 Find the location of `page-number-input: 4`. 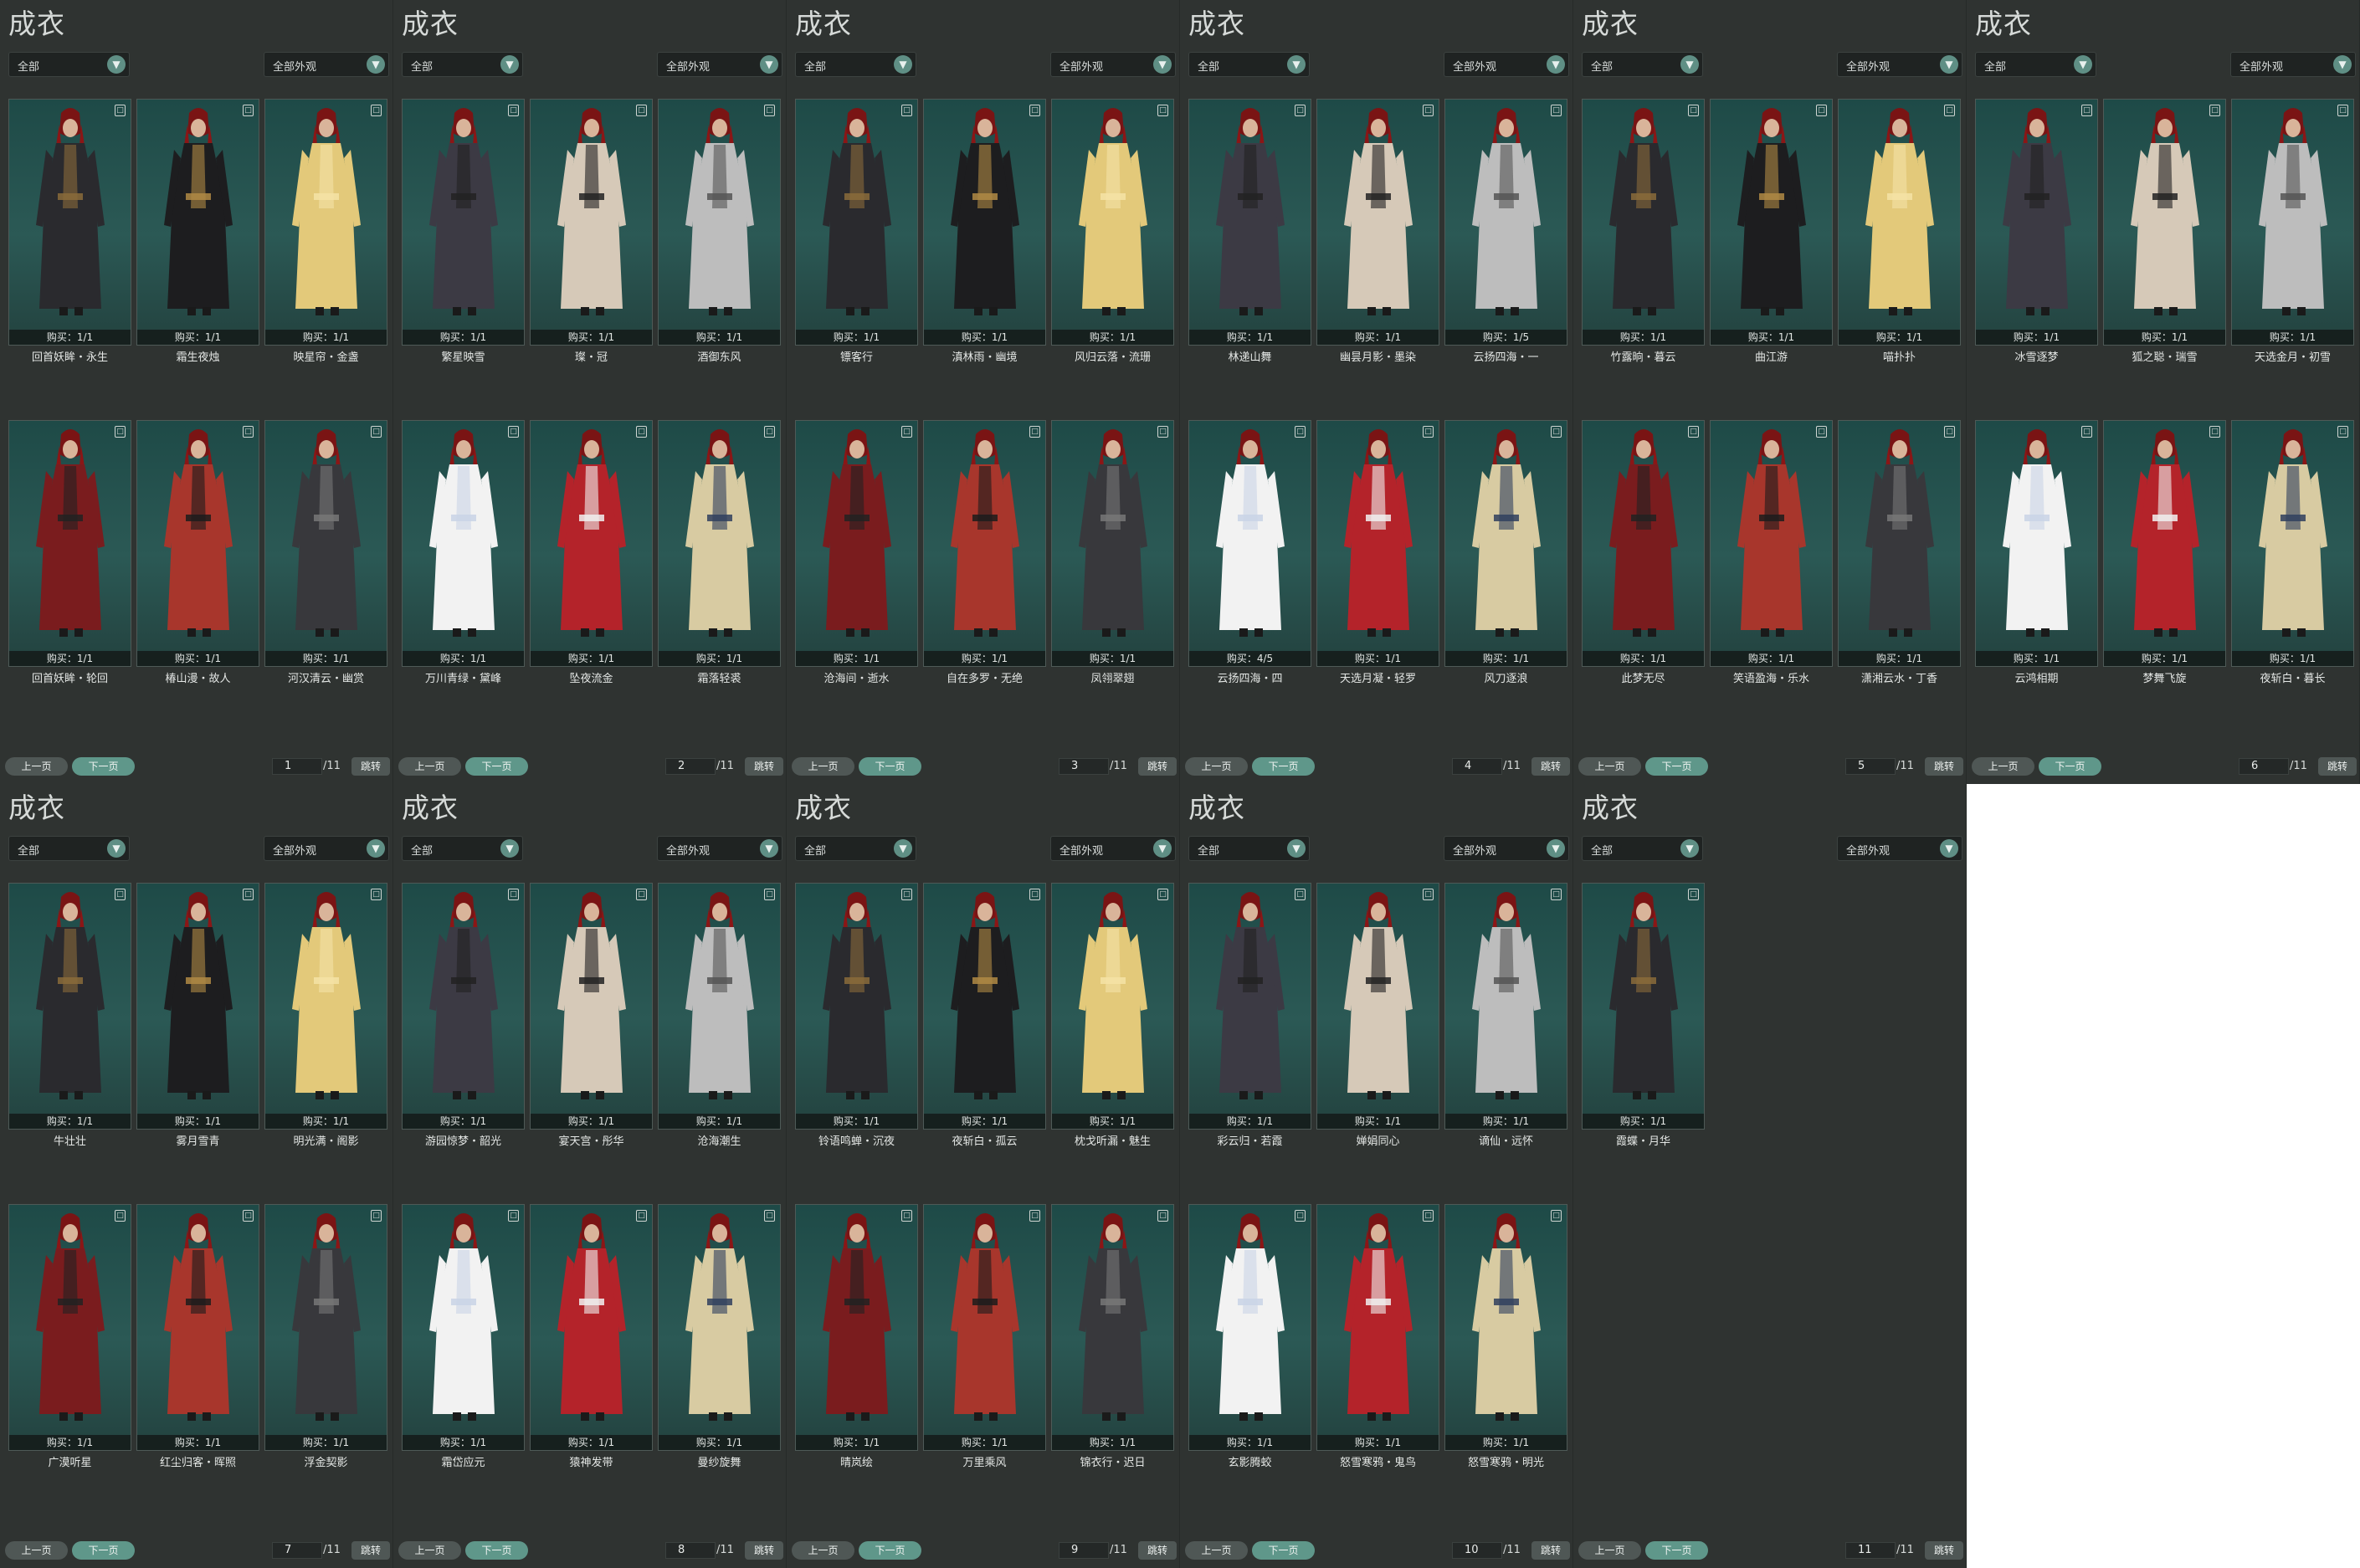

page-number-input: 4 is located at coordinates (1477, 766).